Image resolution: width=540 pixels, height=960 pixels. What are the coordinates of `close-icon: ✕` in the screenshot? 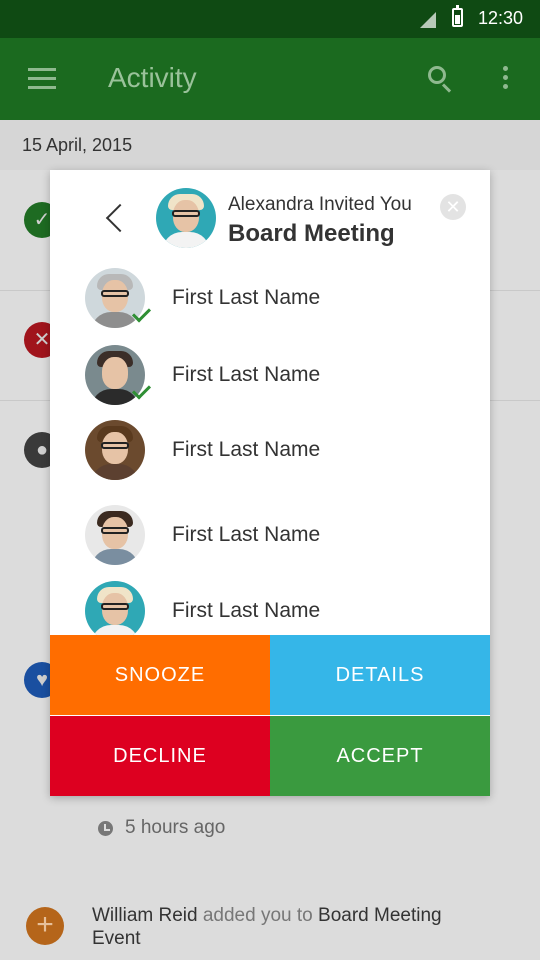 It's located at (453, 207).